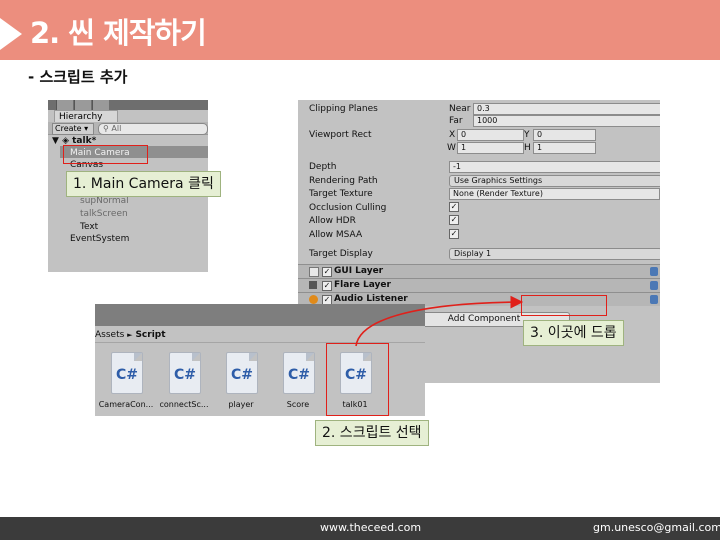 This screenshot has width=720, height=540. What do you see at coordinates (573, 333) in the screenshot?
I see `callout-step3: 3. 이곳에 드롭` at bounding box center [573, 333].